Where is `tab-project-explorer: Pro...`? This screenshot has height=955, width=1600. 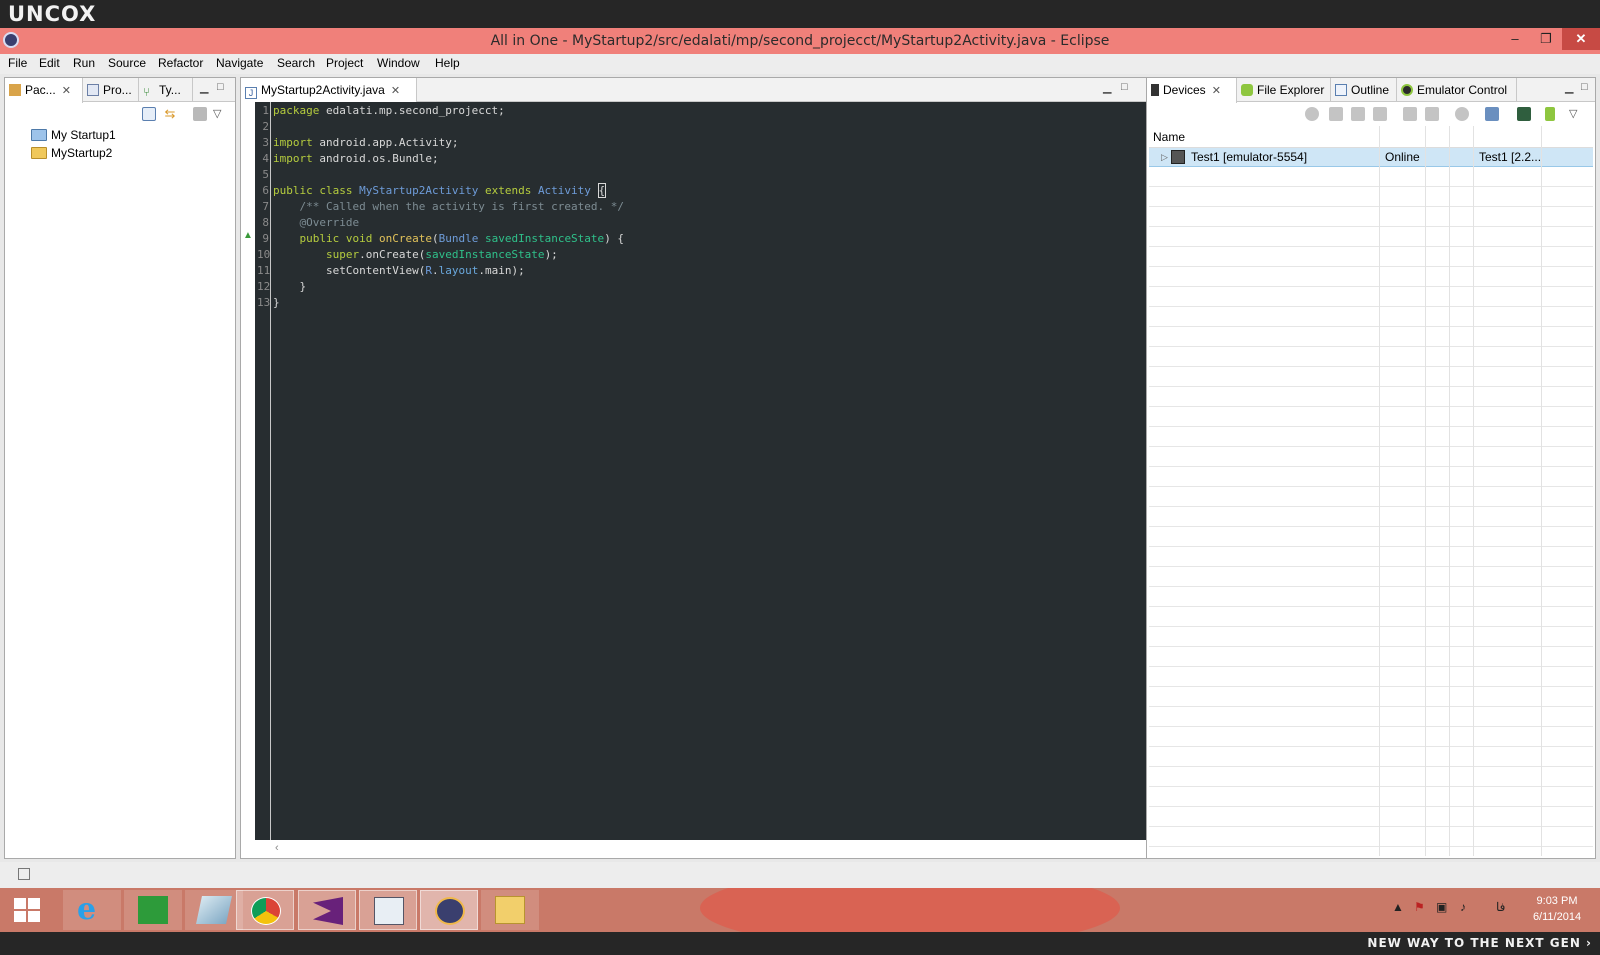 tab-project-explorer: Pro... is located at coordinates (111, 90).